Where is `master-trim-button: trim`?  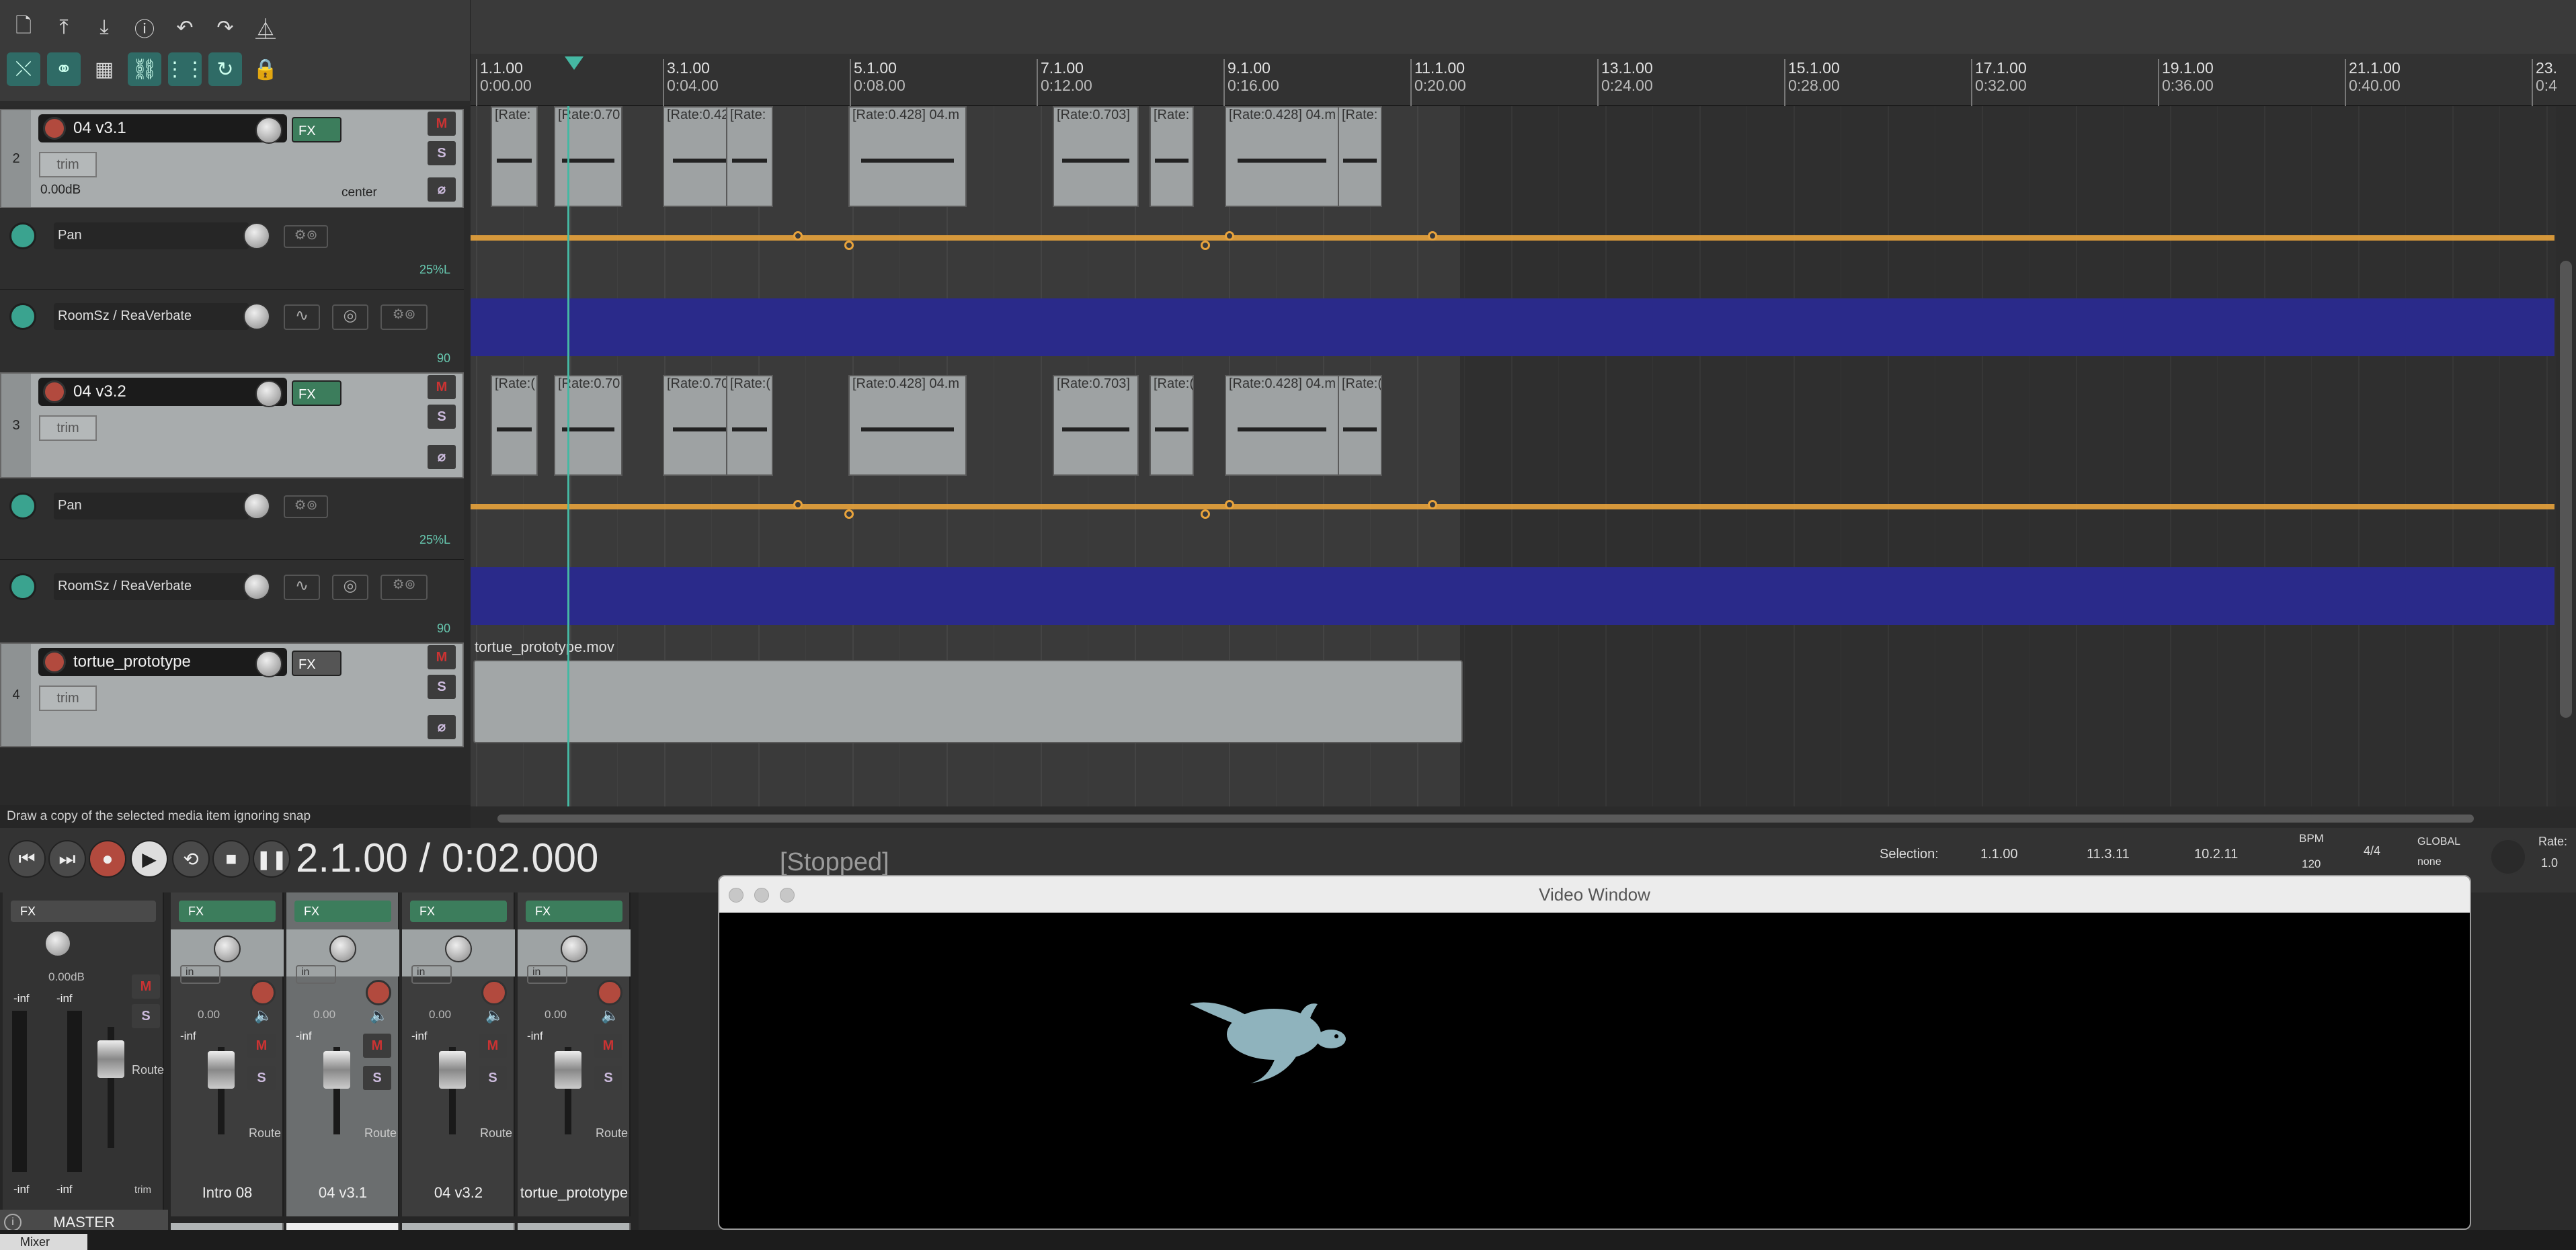
master-trim-button: trim is located at coordinates (142, 1190).